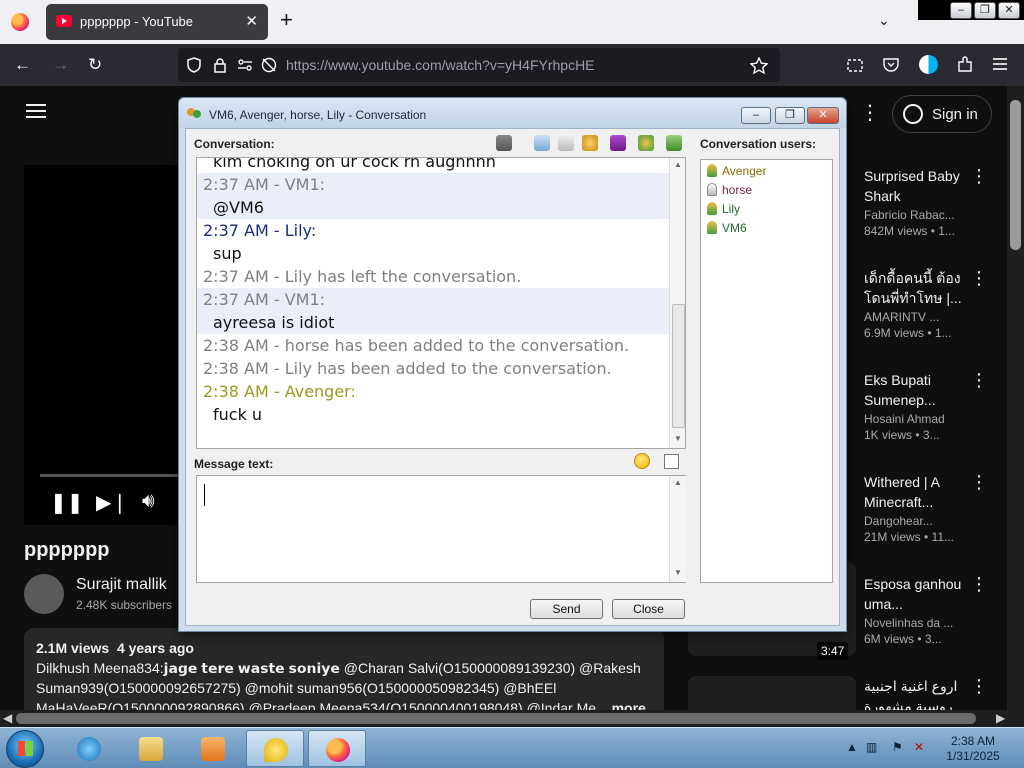 Image resolution: width=1024 pixels, height=768 pixels. Describe the element at coordinates (934, 693) in the screenshot. I see `recommendation-item: اروع اغنية اجنبية روسية مشهورة ⋮` at that location.